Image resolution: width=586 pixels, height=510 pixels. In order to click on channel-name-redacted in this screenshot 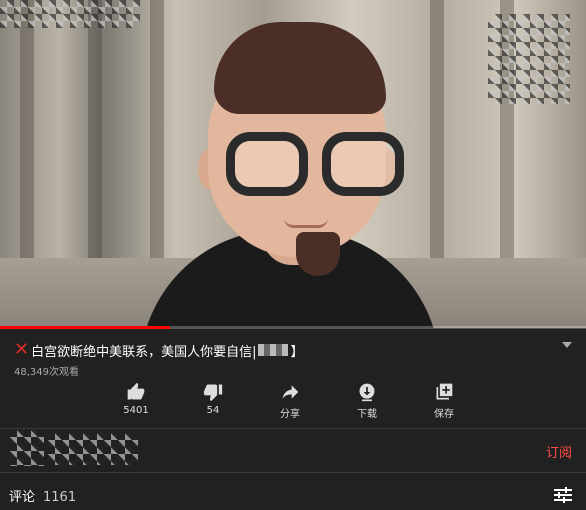, I will do `click(93, 449)`.